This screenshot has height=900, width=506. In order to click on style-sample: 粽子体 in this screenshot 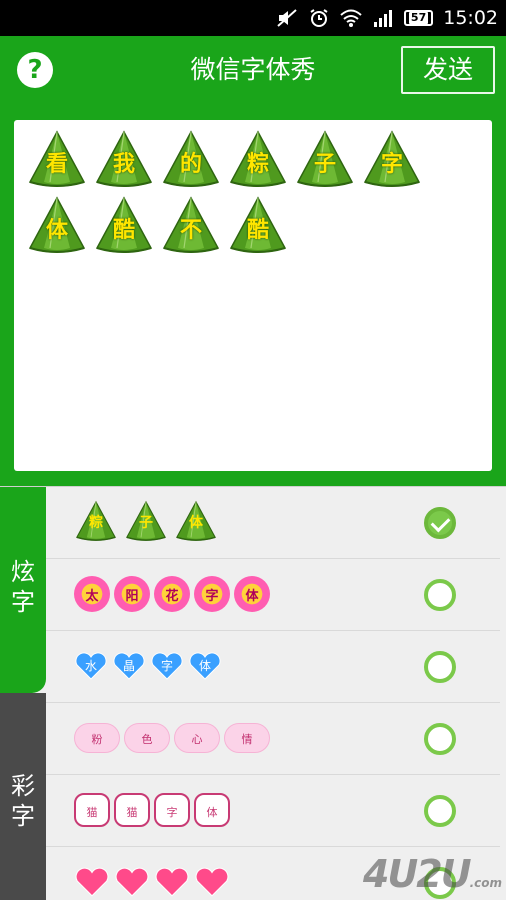, I will do `click(147, 522)`.